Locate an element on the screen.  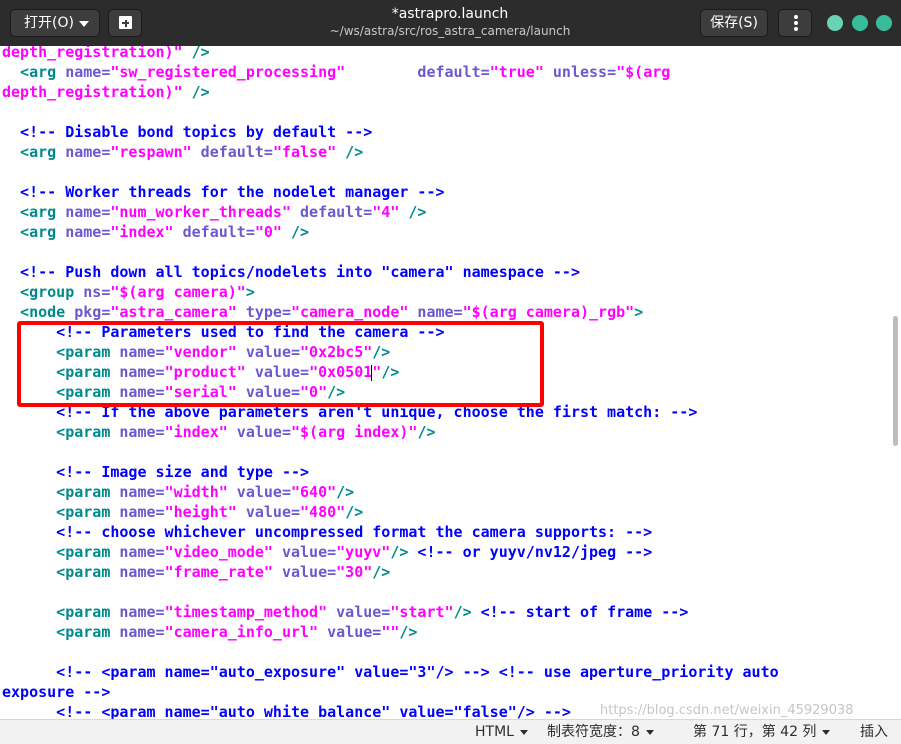
code-token: "num_worker_threads" is located at coordinates (200, 212).